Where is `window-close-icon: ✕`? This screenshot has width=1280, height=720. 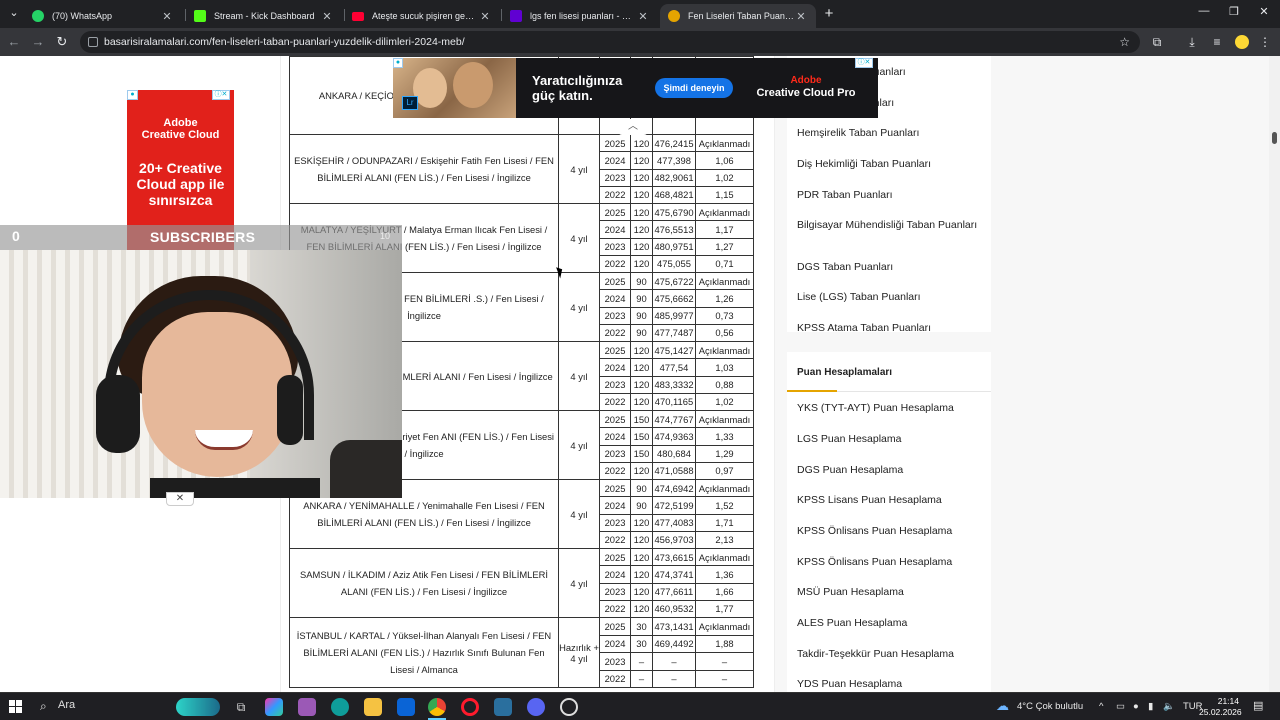 window-close-icon: ✕ is located at coordinates (1264, 11).